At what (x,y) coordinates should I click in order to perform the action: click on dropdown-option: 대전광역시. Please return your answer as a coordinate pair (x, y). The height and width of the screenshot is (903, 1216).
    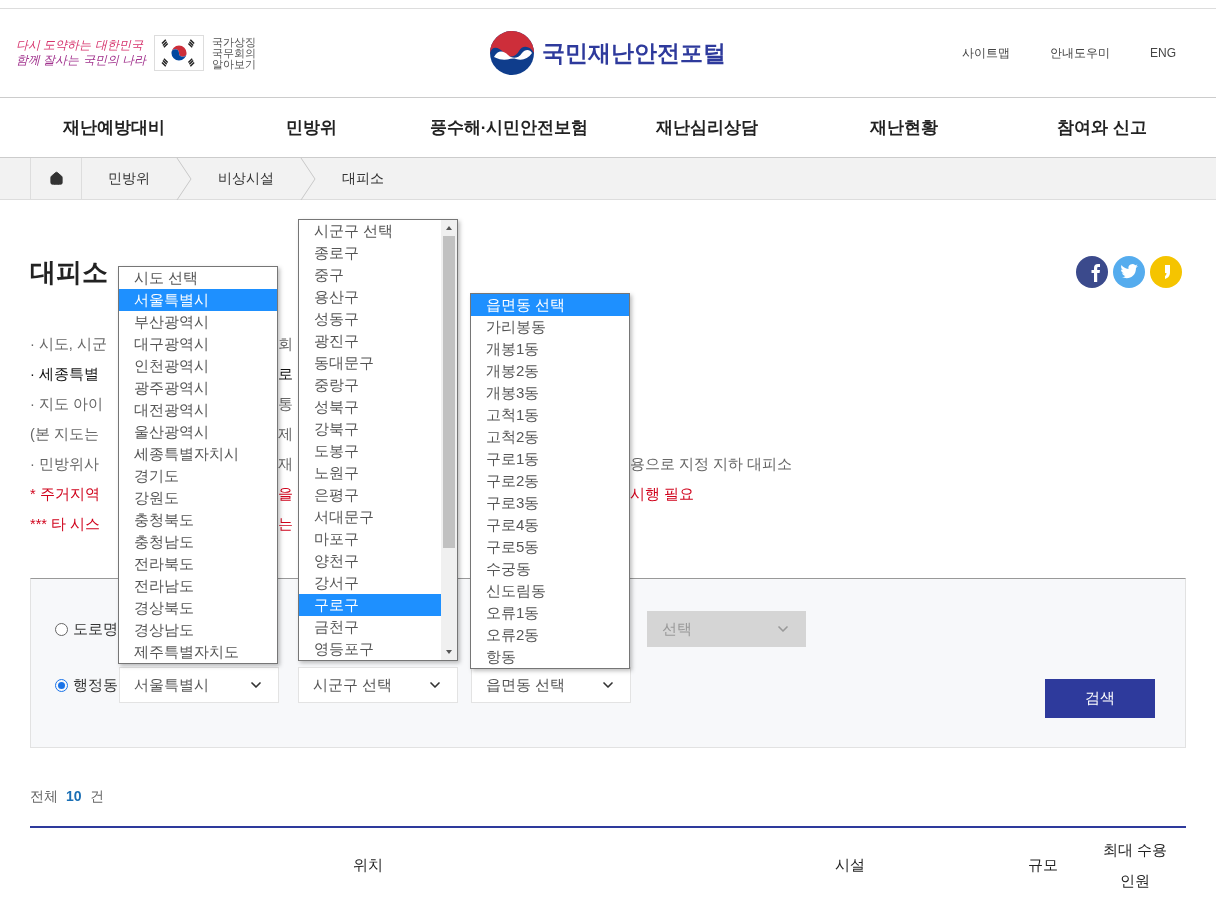
    Looking at the image, I should click on (198, 410).